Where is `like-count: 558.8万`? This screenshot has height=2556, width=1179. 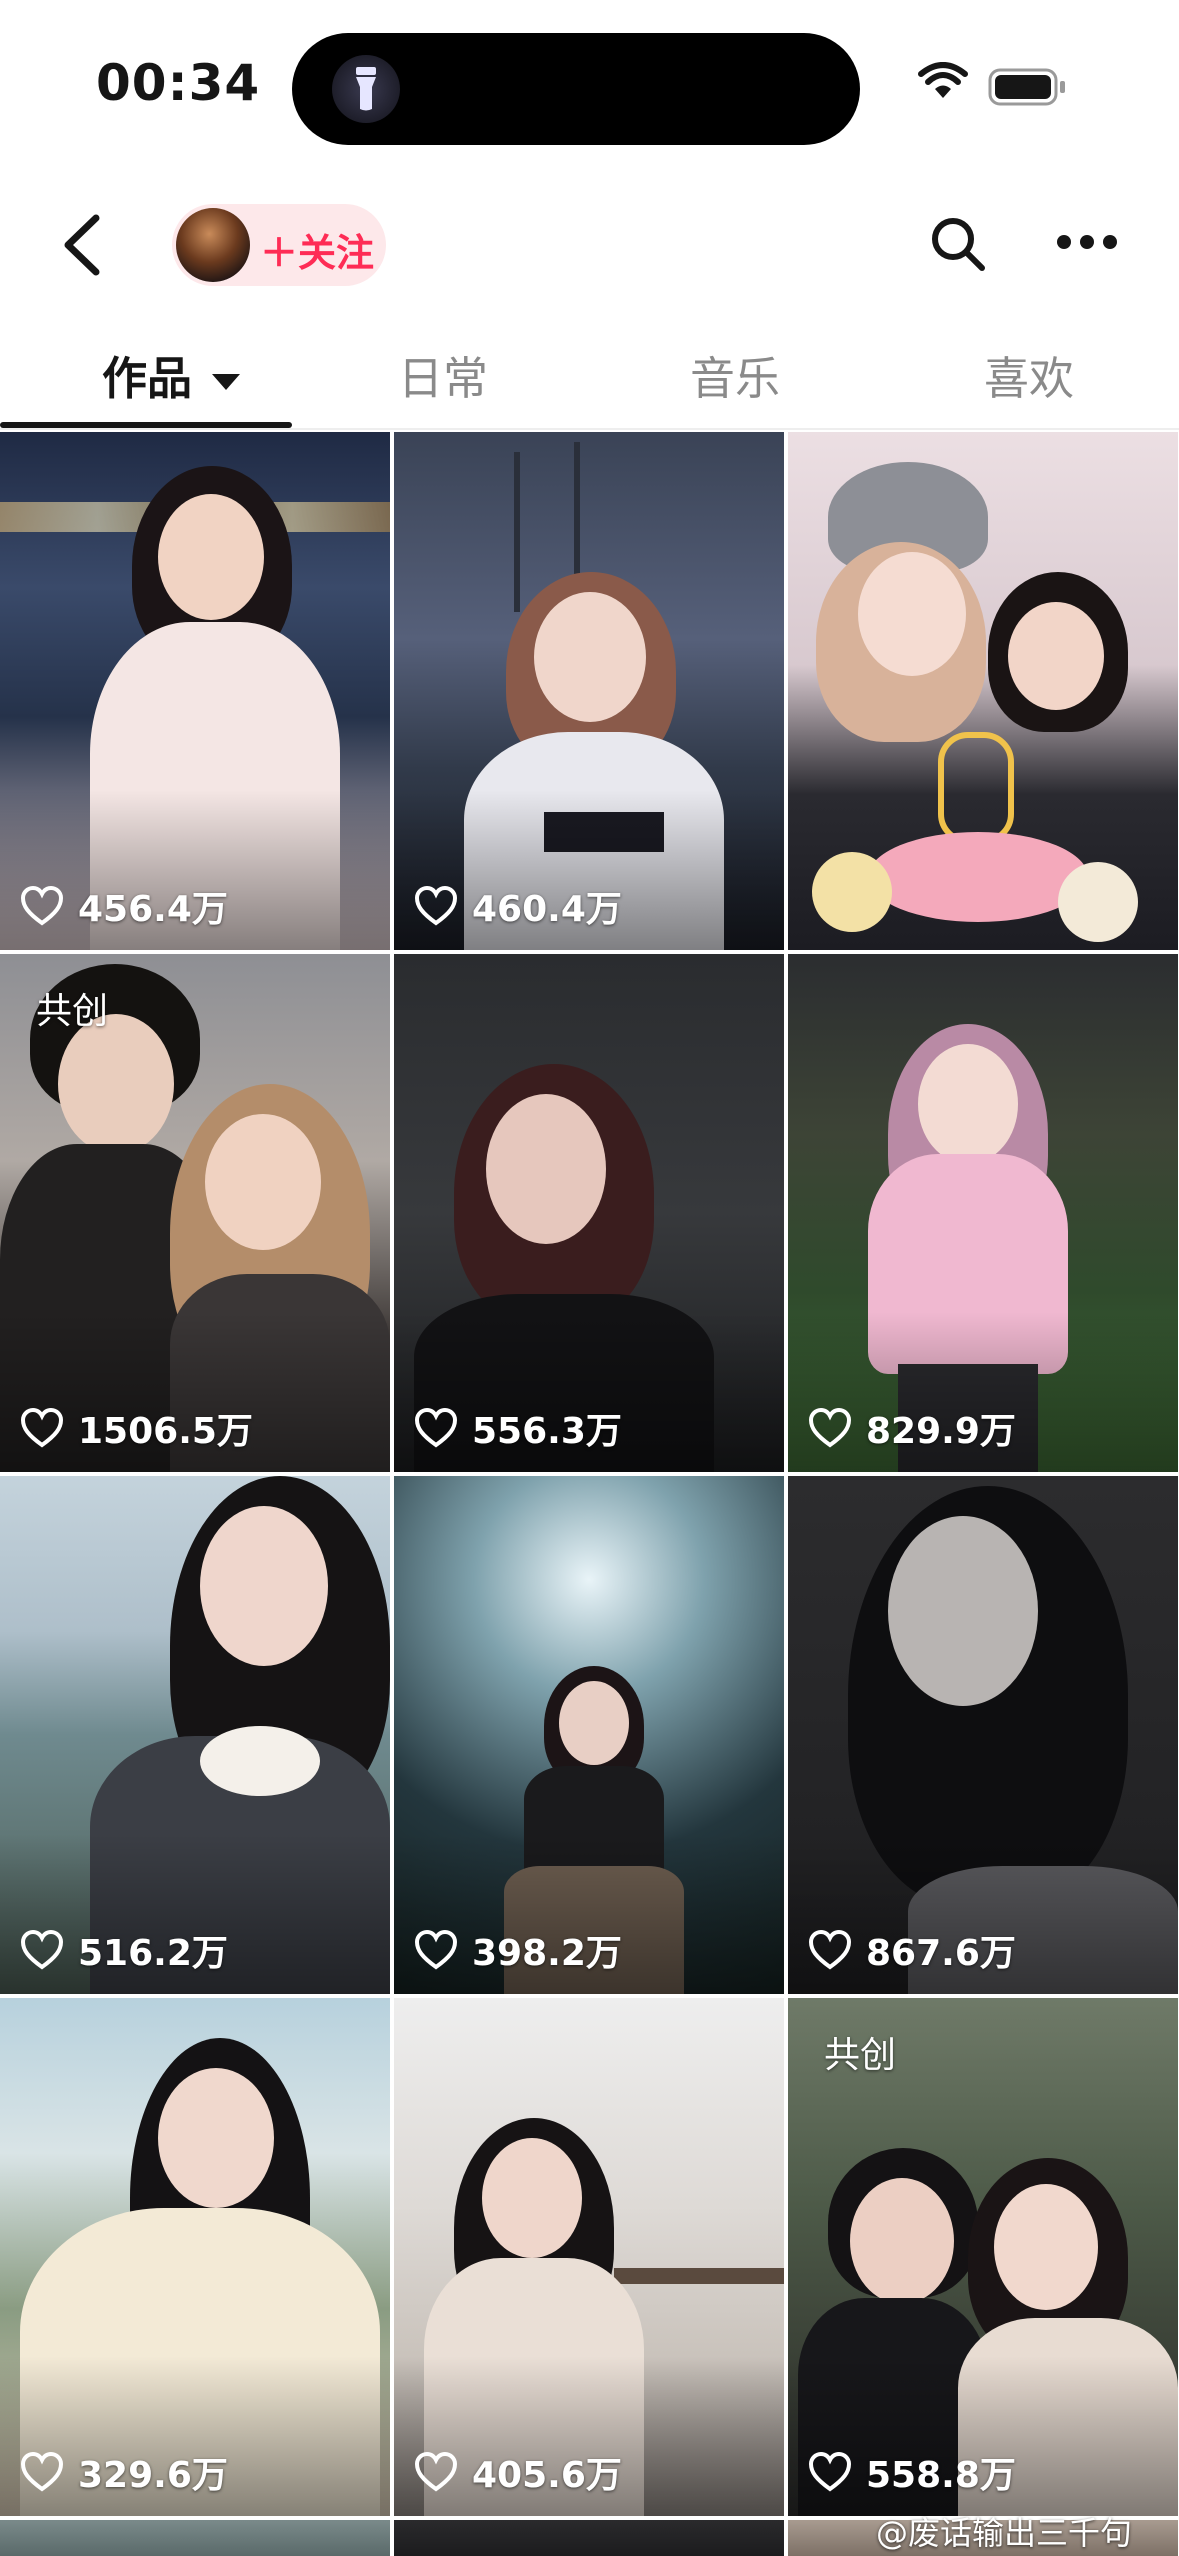 like-count: 558.8万 is located at coordinates (912, 2472).